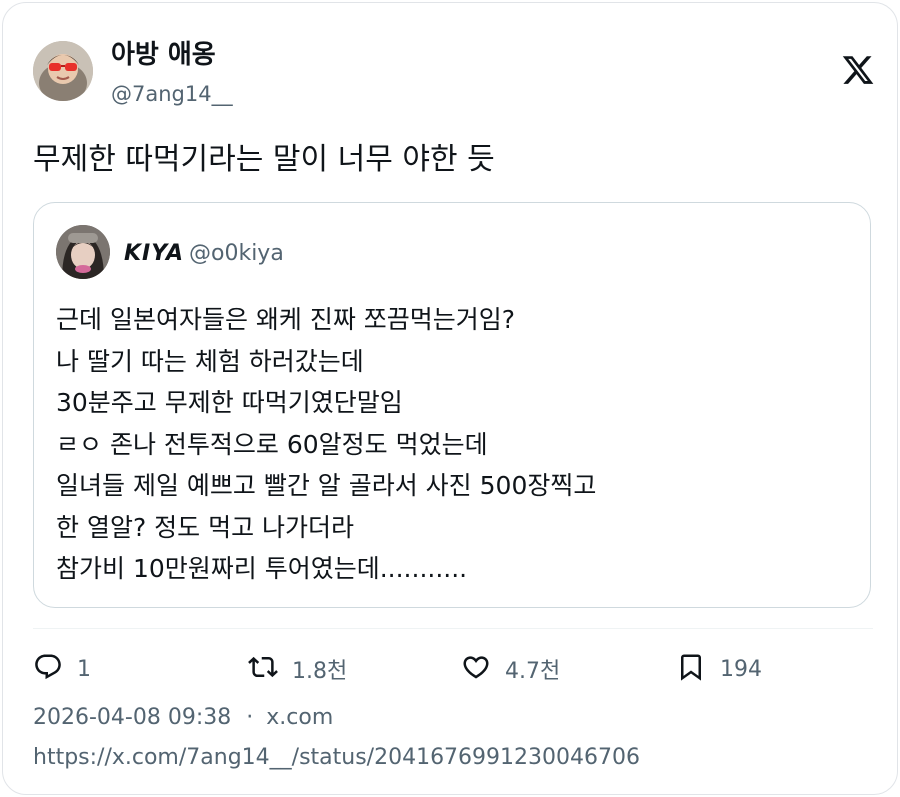 The image size is (900, 797). Describe the element at coordinates (326, 485) in the screenshot. I see `quoted-text-line: 일녀들 제일 예쁘고 빨간 알 골라서 사진 500장찍고` at that location.